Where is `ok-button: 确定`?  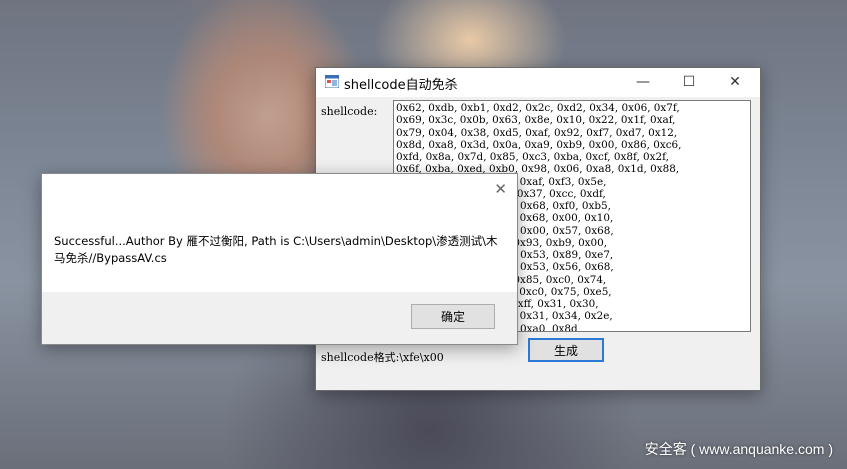 ok-button: 确定 is located at coordinates (453, 316).